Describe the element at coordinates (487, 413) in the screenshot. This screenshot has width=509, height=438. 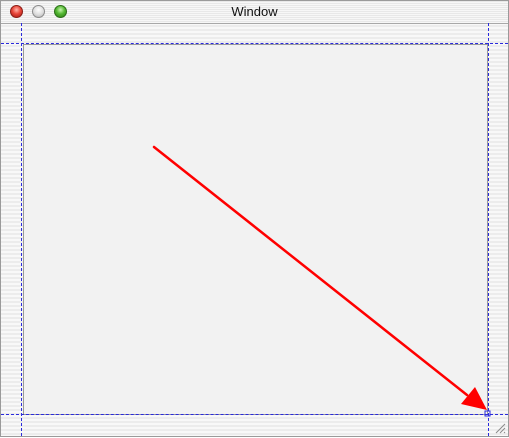
I see `guide-intersection-marker` at that location.